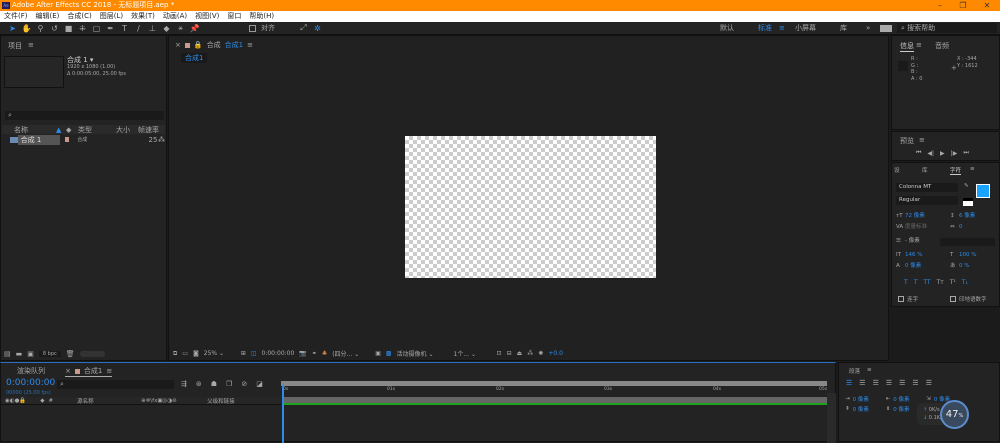 Image resolution: width=1000 pixels, height=443 pixels. What do you see at coordinates (967, 216) in the screenshot?
I see `leading-field: 6 像素` at bounding box center [967, 216].